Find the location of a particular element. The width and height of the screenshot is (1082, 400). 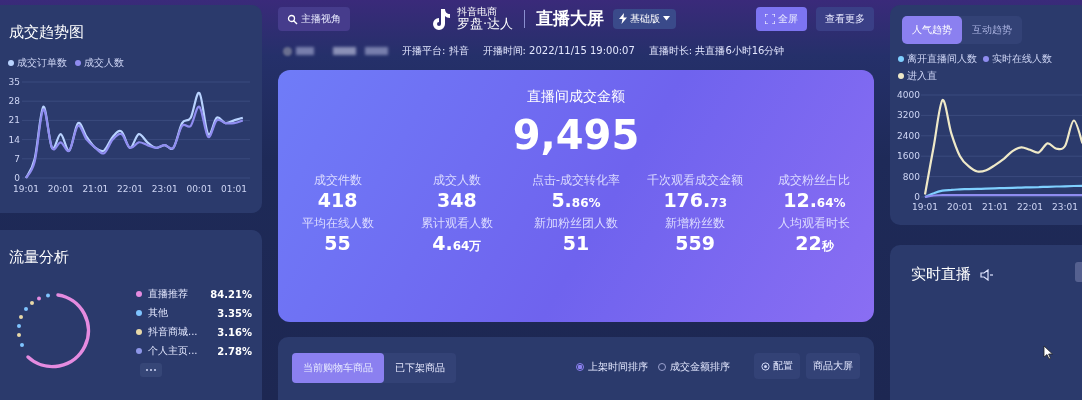

duration-text: 直播时长: 共直播6小时16分钟 is located at coordinates (716, 51).